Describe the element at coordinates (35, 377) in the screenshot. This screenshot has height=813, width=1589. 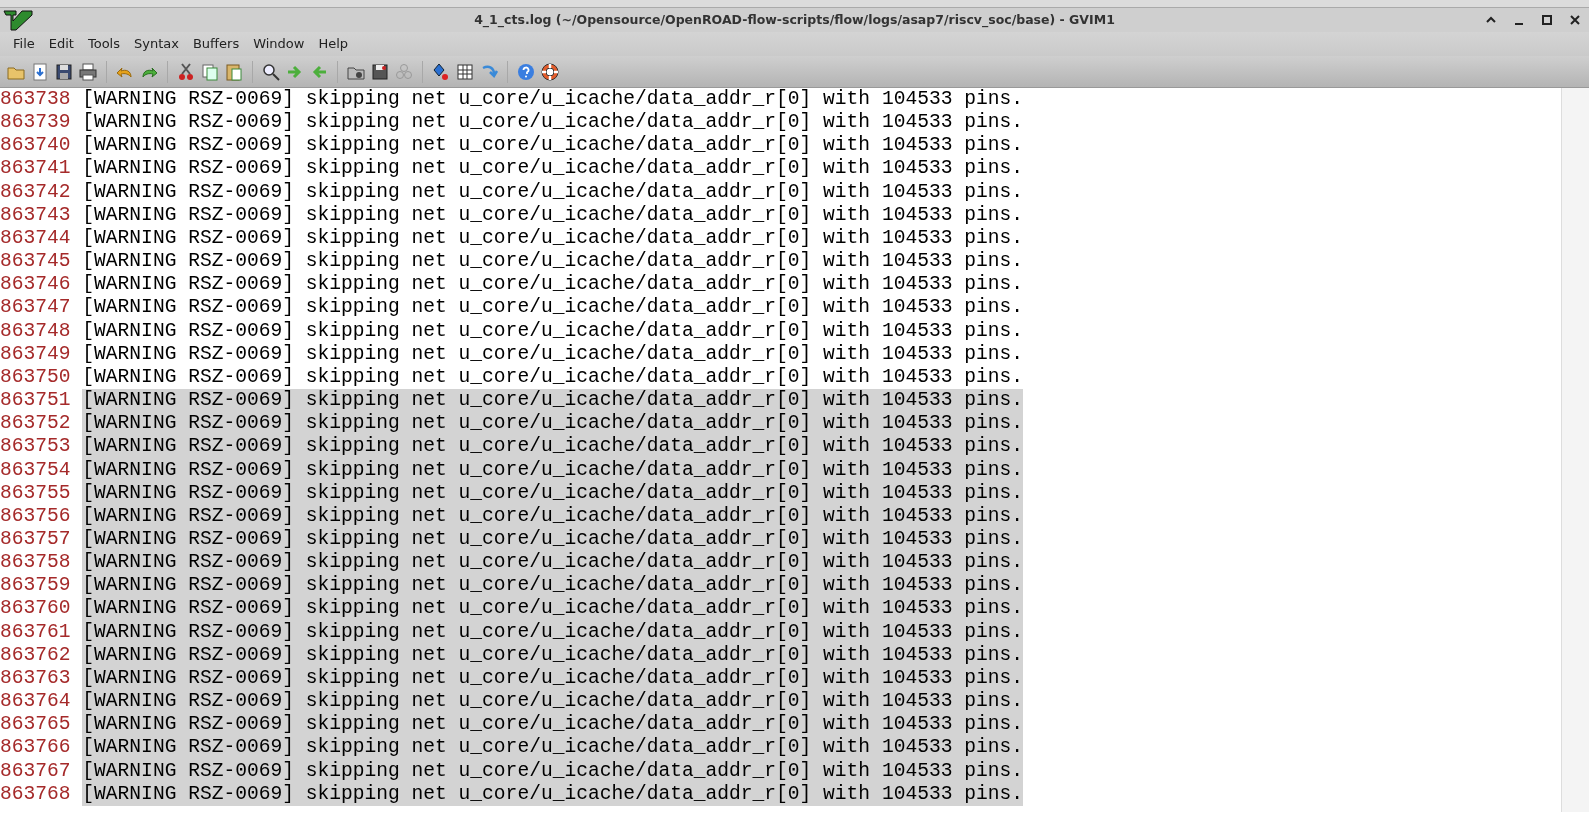
I see `line-number: 863750` at that location.